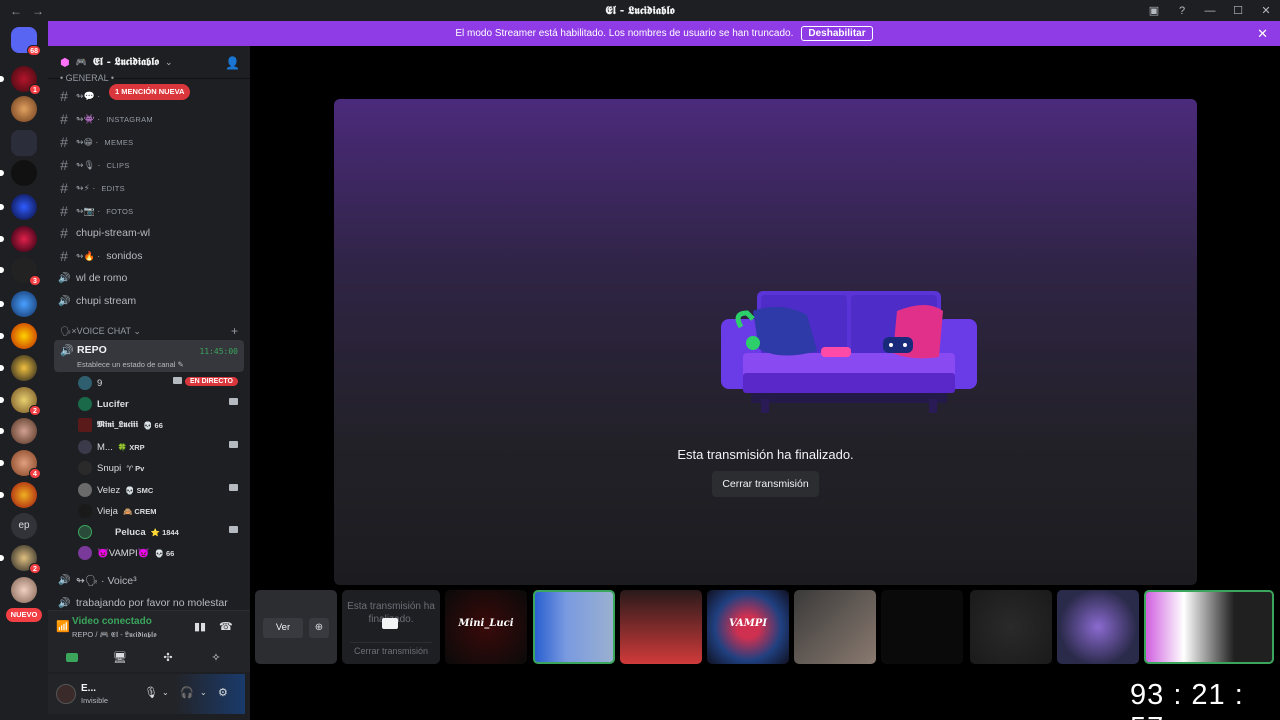 The image size is (1280, 720). I want to click on voice-user: M... 🍀 XRP, so click(161, 447).